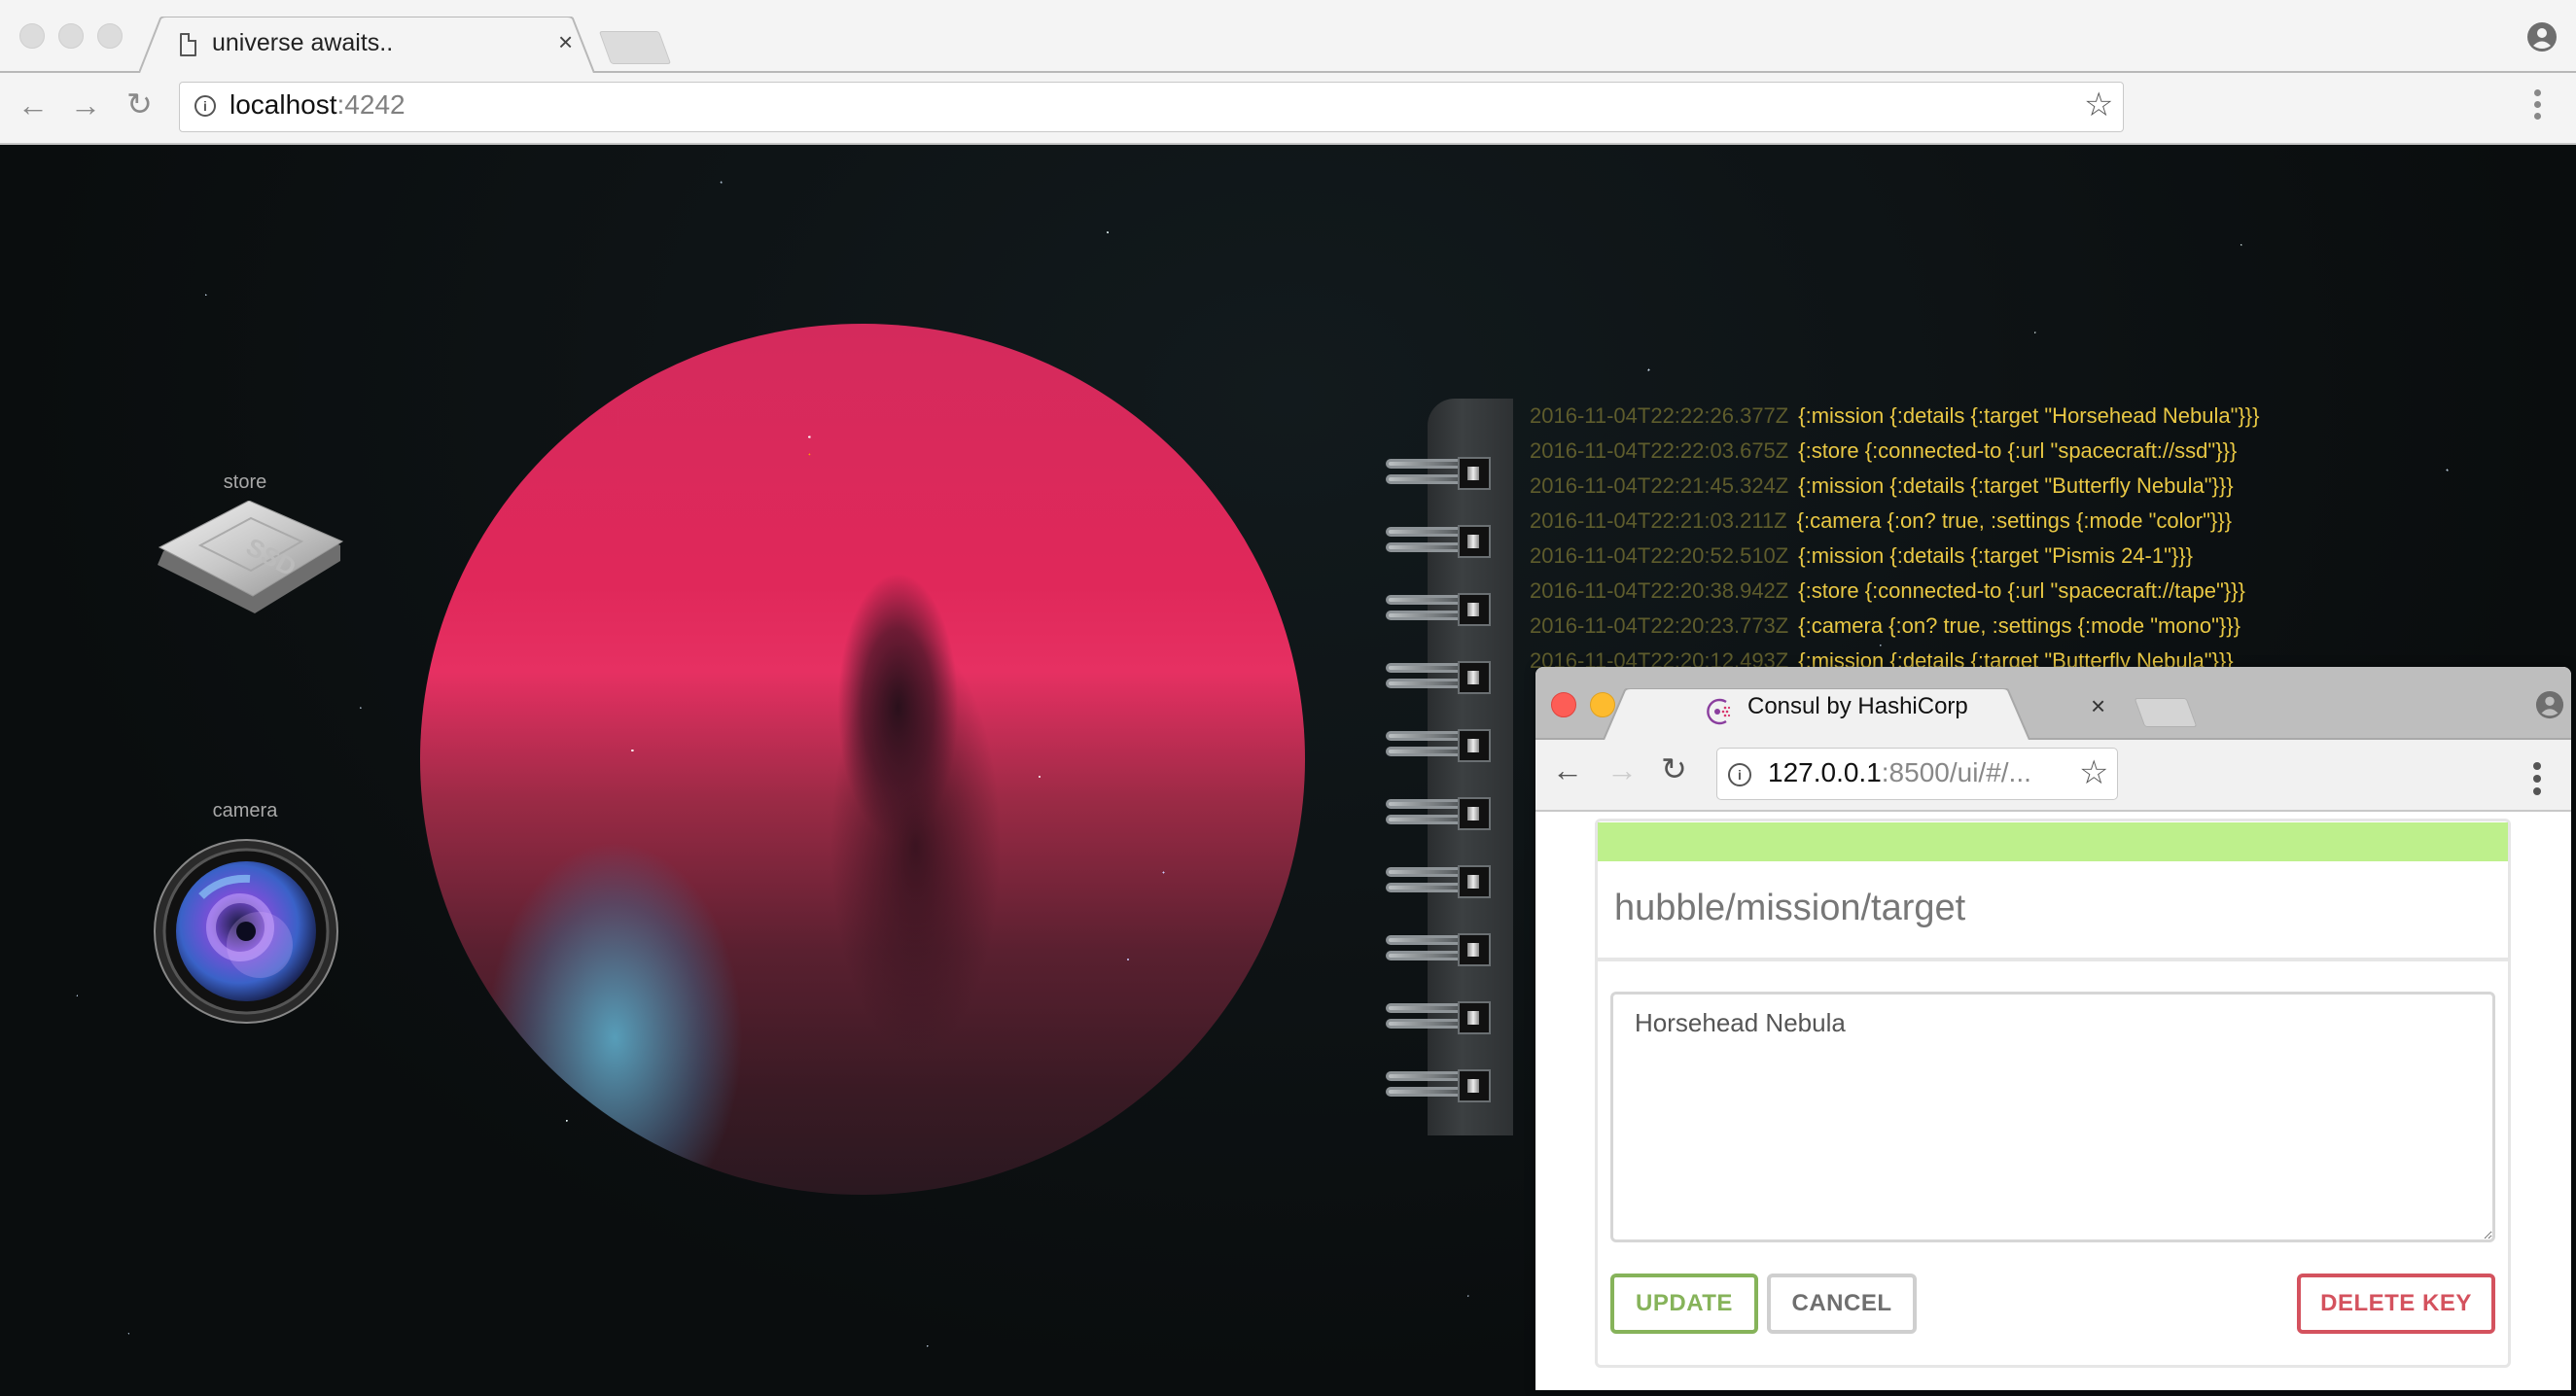 This screenshot has width=2576, height=1396. What do you see at coordinates (371, 104) in the screenshot?
I see `url-port: :4242` at bounding box center [371, 104].